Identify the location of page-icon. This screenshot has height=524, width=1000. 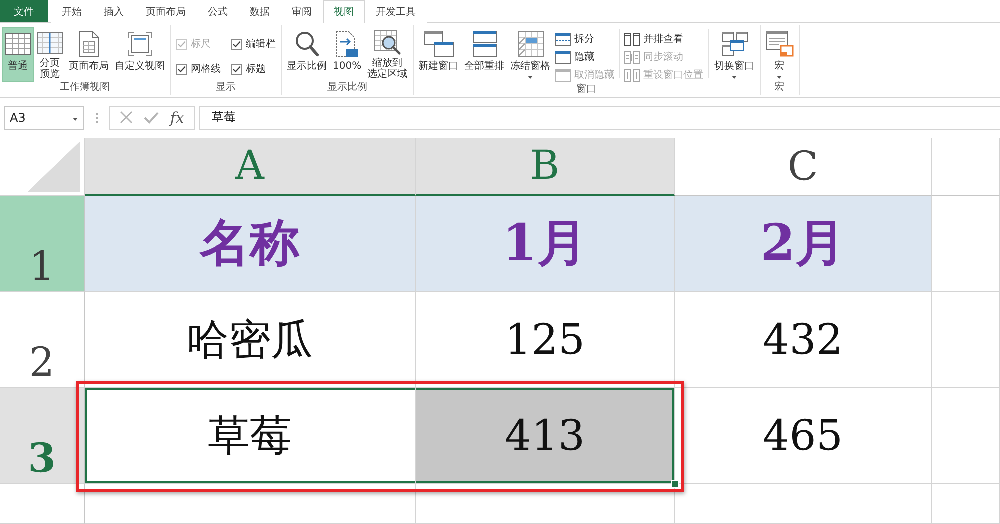
(89, 44).